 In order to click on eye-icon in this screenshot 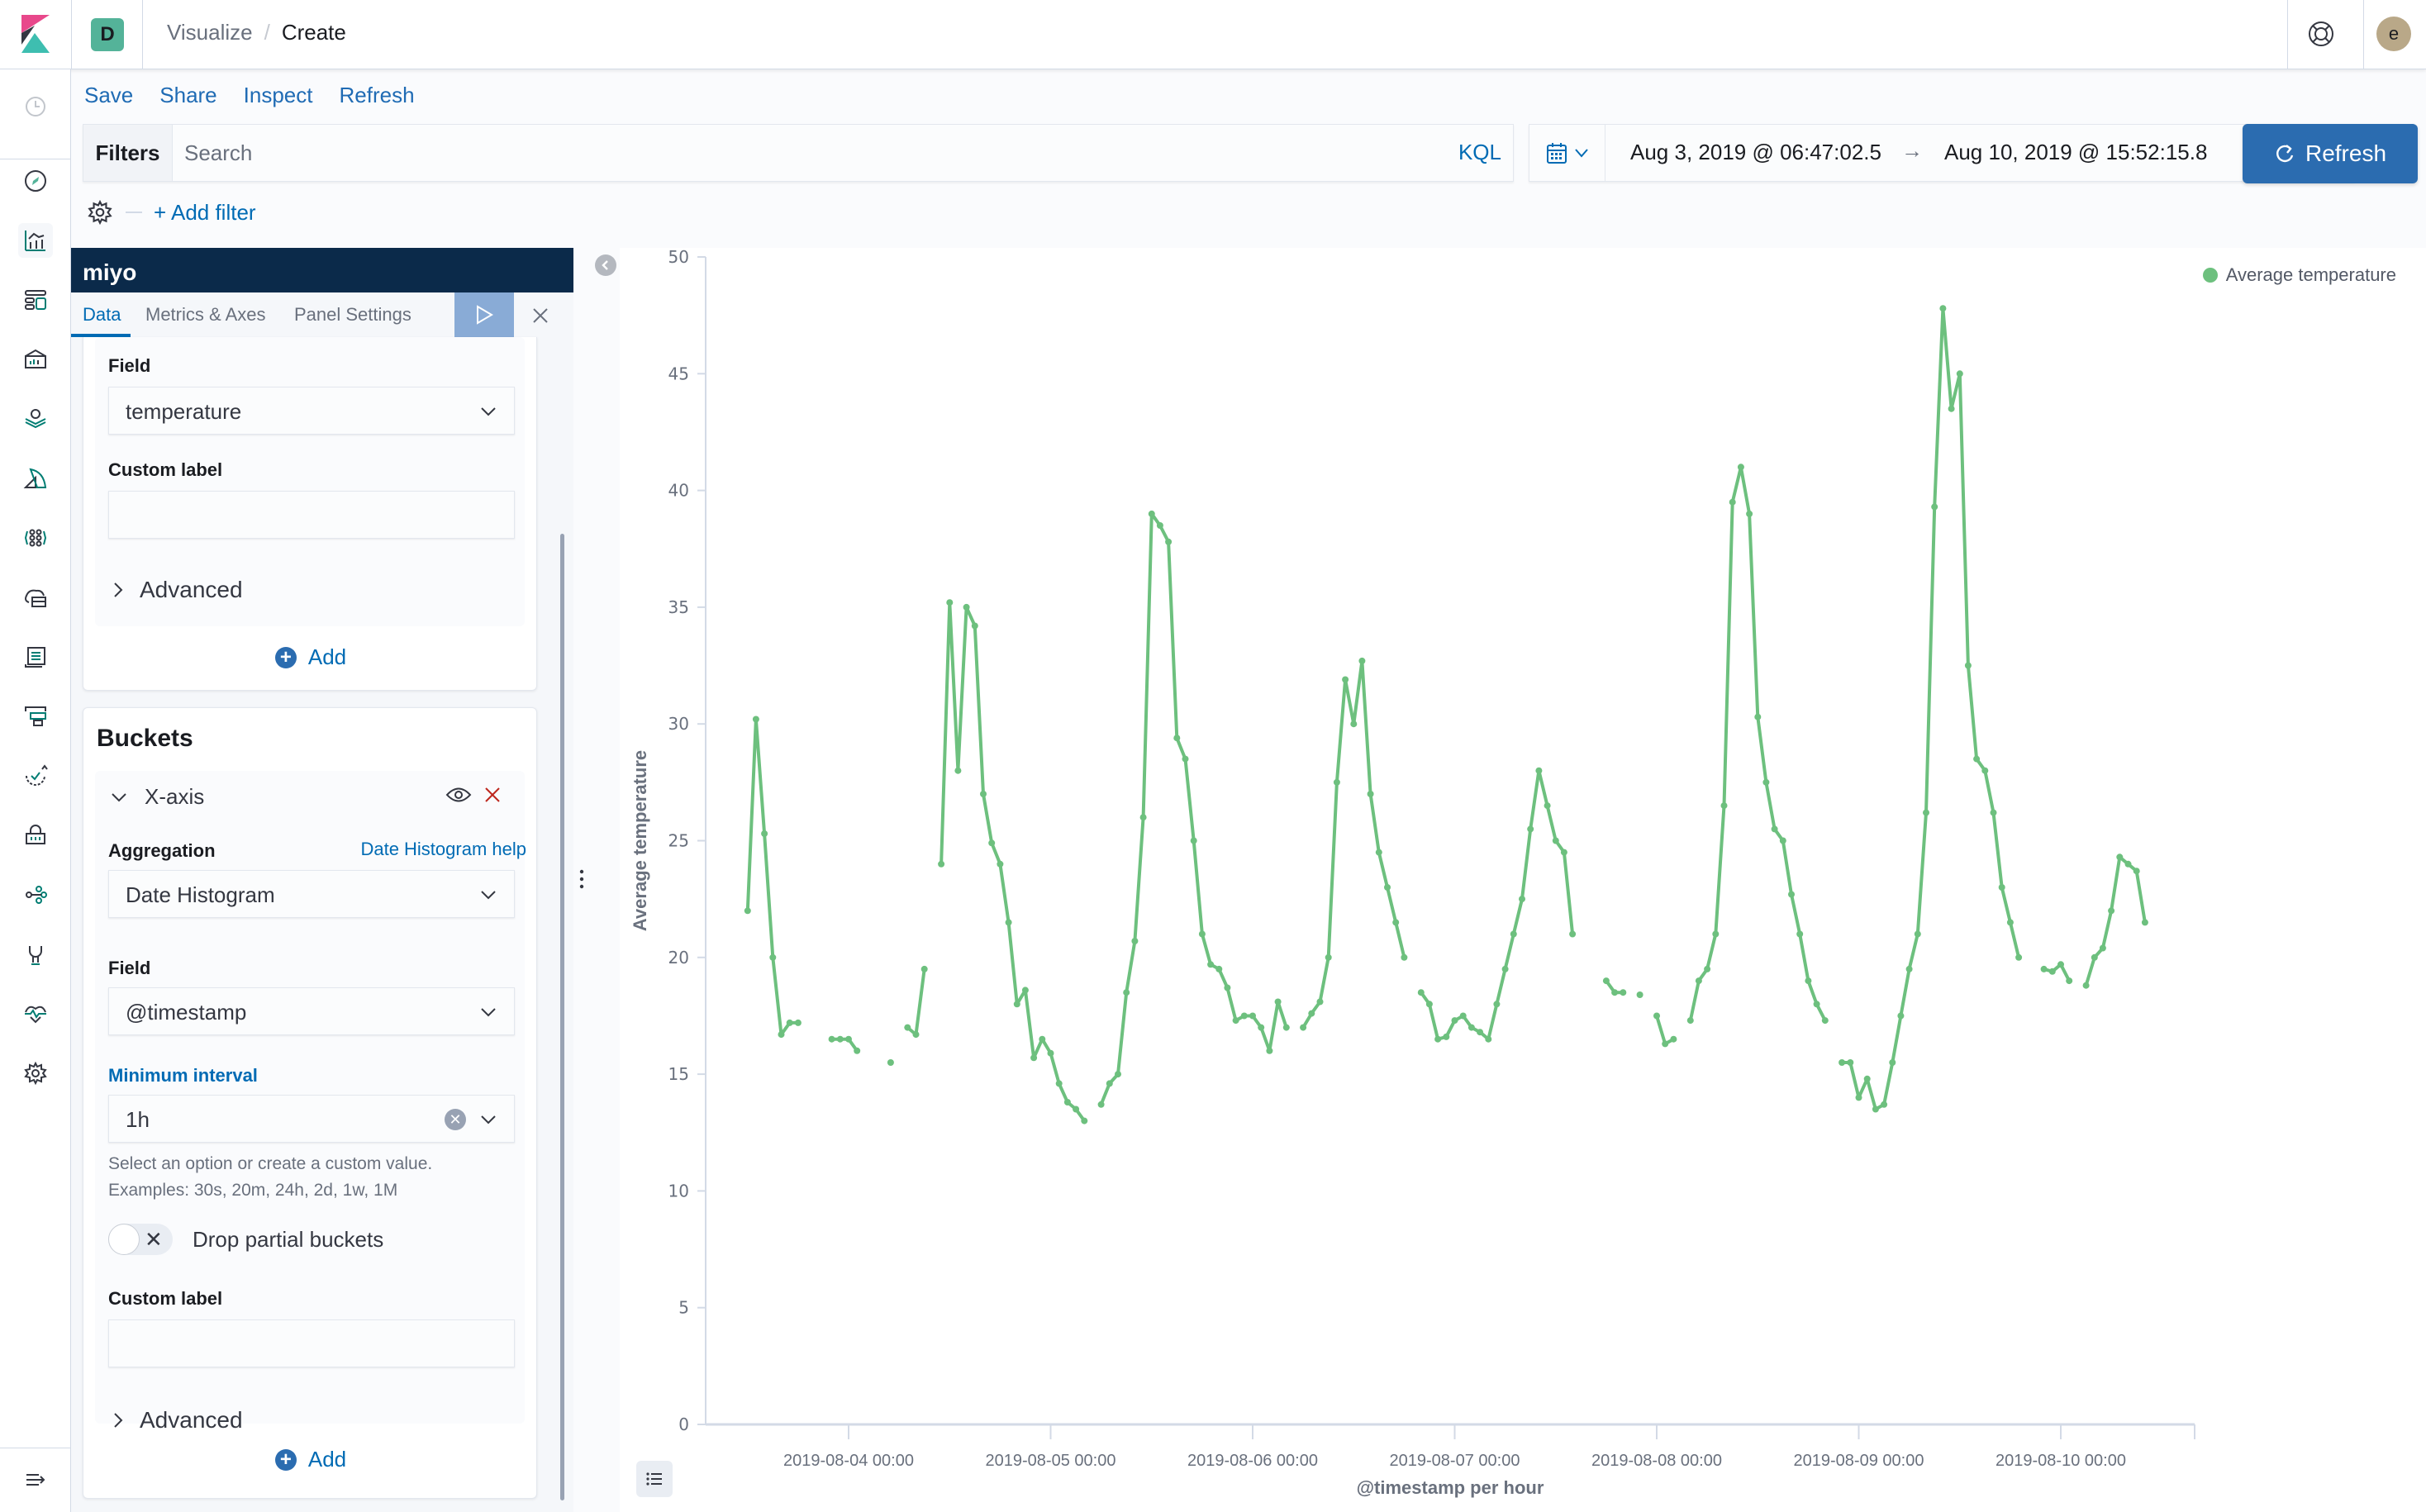, I will do `click(458, 795)`.